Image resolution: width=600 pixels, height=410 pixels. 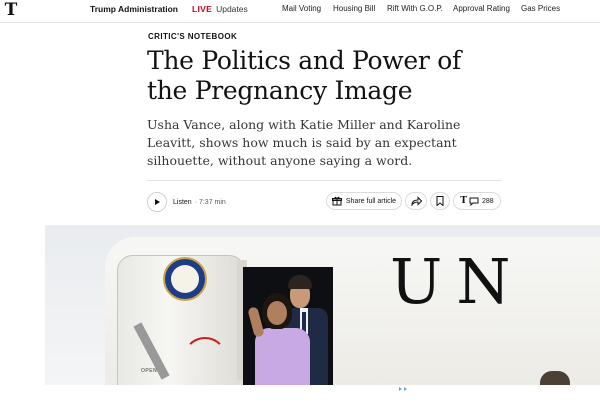 What do you see at coordinates (300, 398) in the screenshot?
I see `bottom-strip` at bounding box center [300, 398].